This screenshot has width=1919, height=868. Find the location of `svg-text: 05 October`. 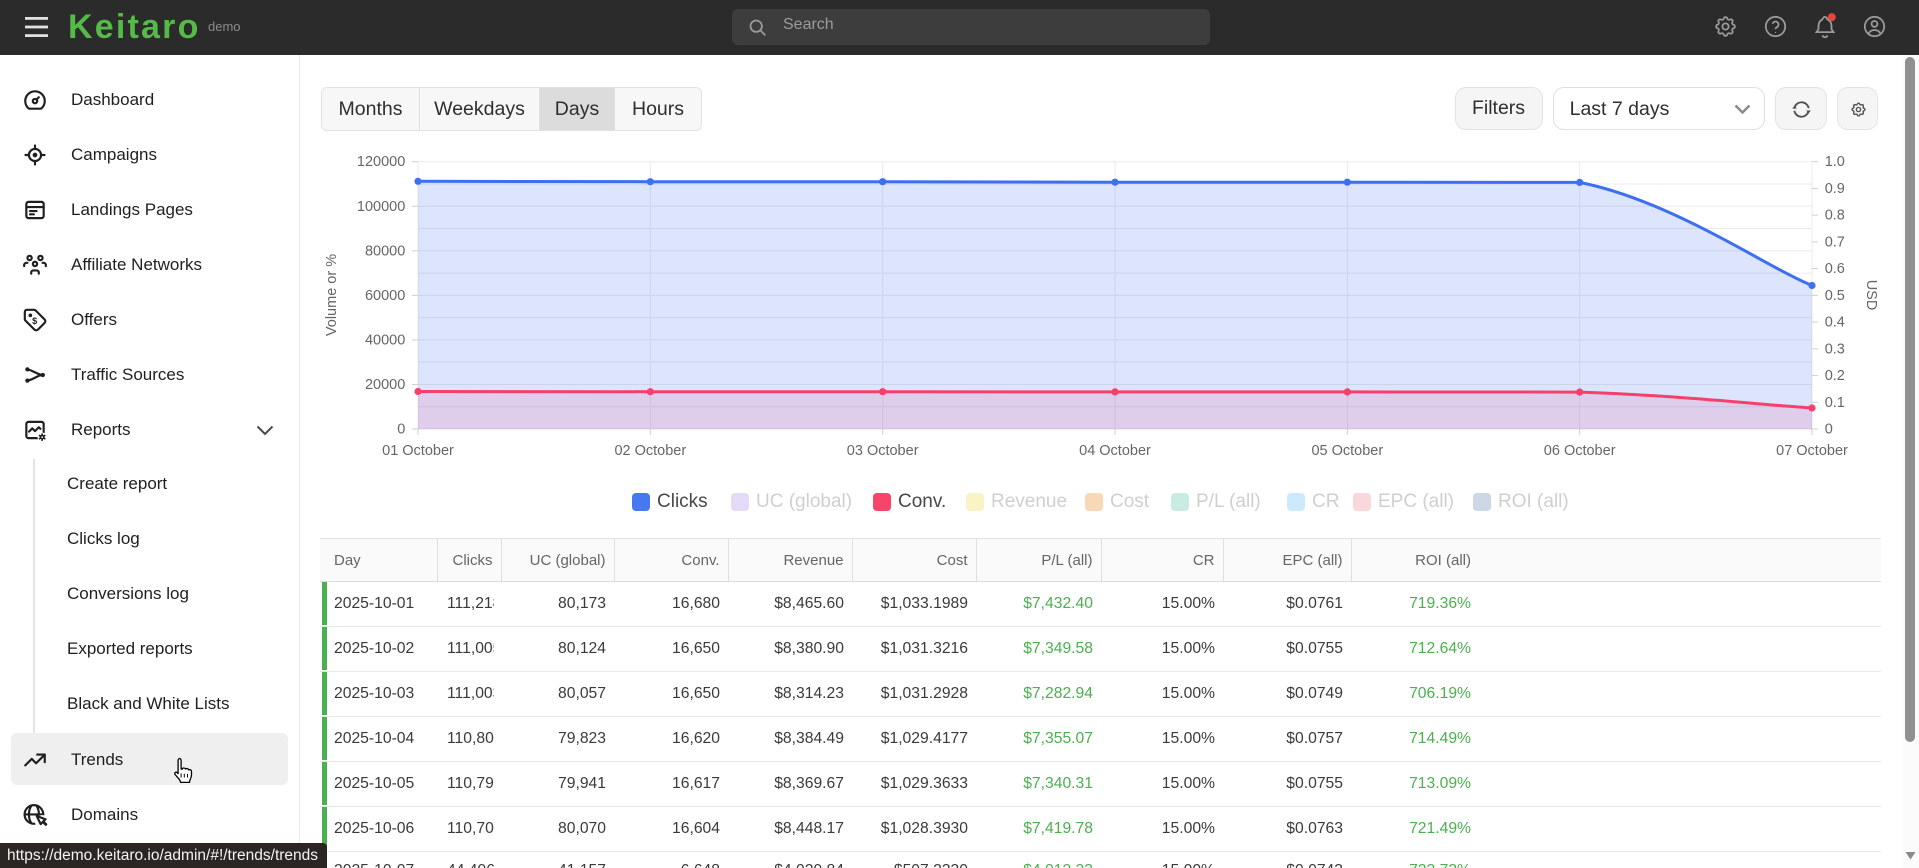

svg-text: 05 October is located at coordinates (1347, 451).